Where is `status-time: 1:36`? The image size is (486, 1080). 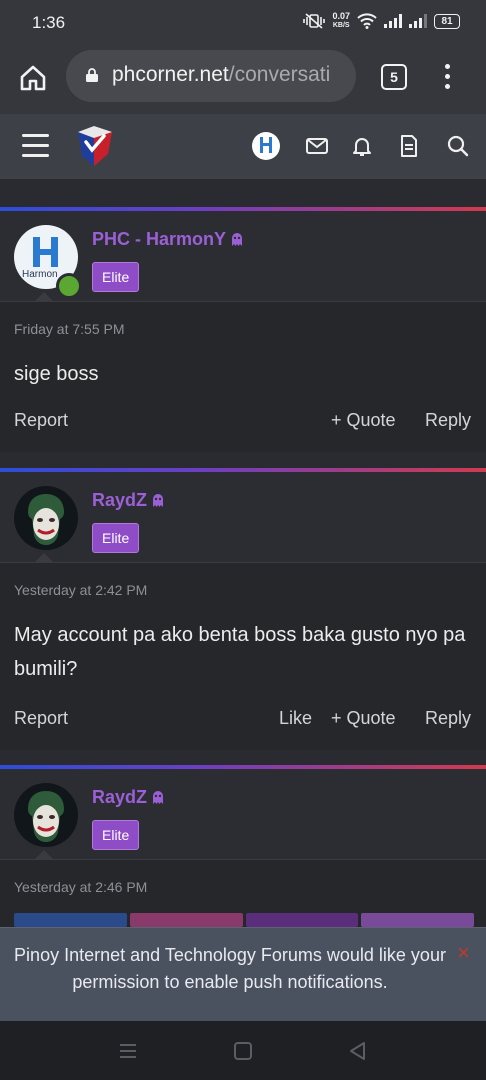
status-time: 1:36 is located at coordinates (49, 22).